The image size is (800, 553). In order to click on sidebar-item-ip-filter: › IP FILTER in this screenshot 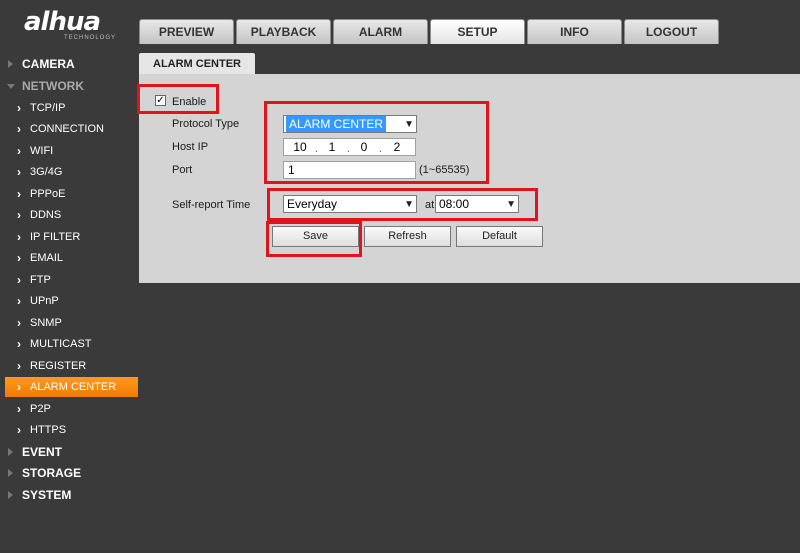, I will do `click(69, 237)`.